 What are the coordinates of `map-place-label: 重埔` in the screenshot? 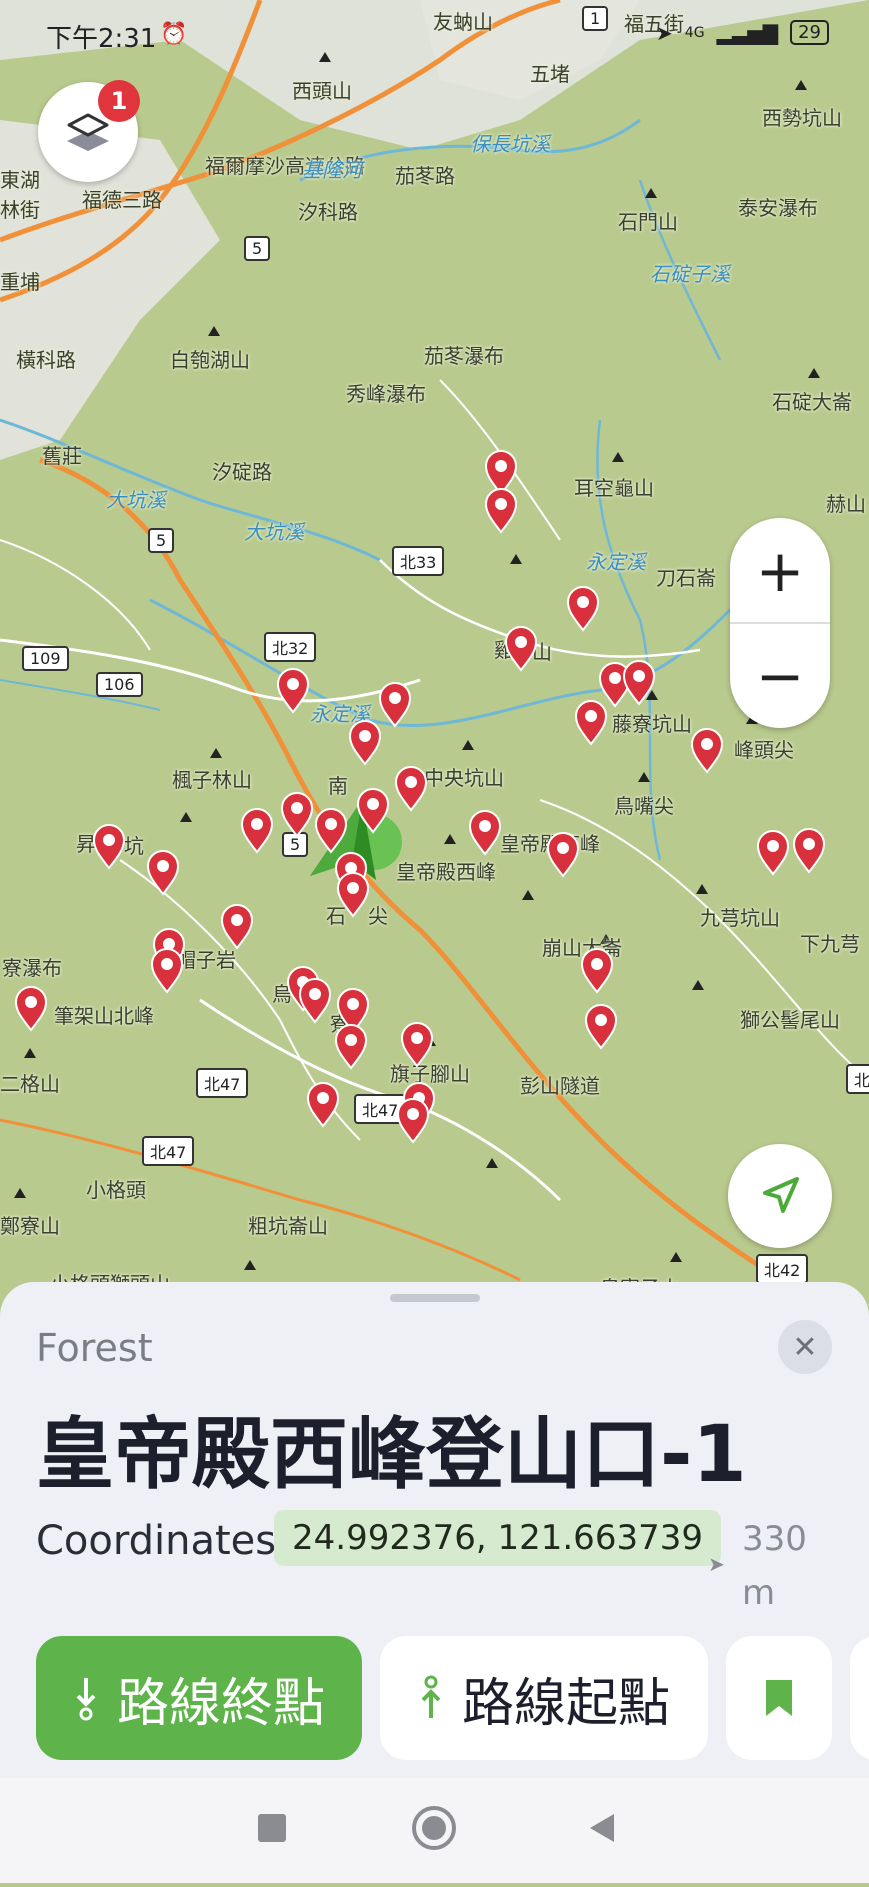 It's located at (20, 282).